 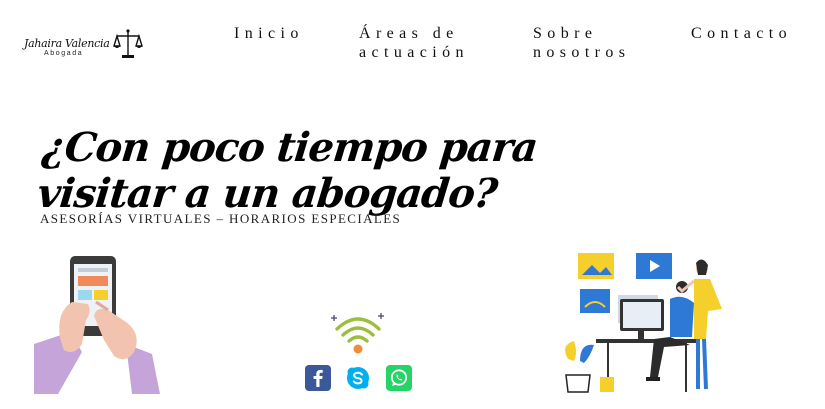 I want to click on nav-contacto: Contacto, so click(x=741, y=33).